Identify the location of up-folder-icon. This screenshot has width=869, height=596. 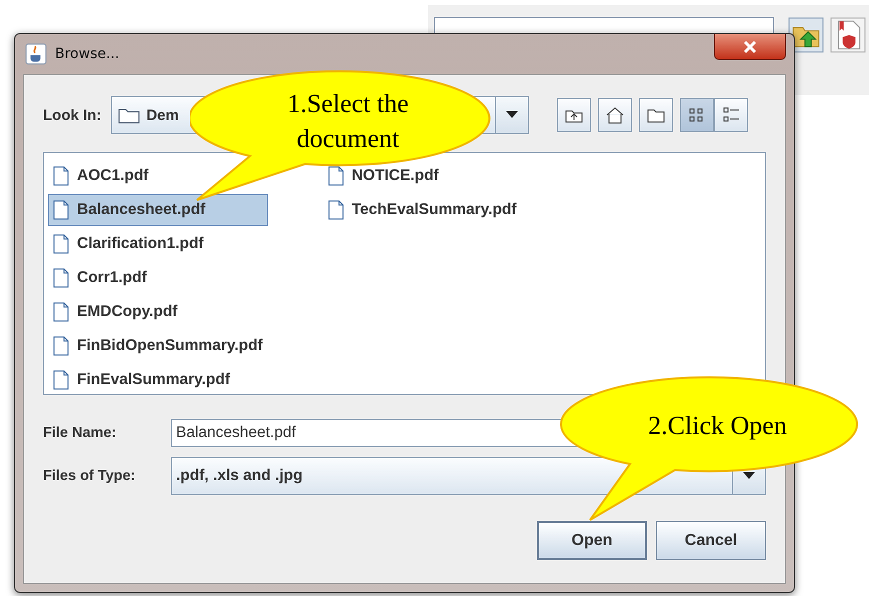
(574, 115).